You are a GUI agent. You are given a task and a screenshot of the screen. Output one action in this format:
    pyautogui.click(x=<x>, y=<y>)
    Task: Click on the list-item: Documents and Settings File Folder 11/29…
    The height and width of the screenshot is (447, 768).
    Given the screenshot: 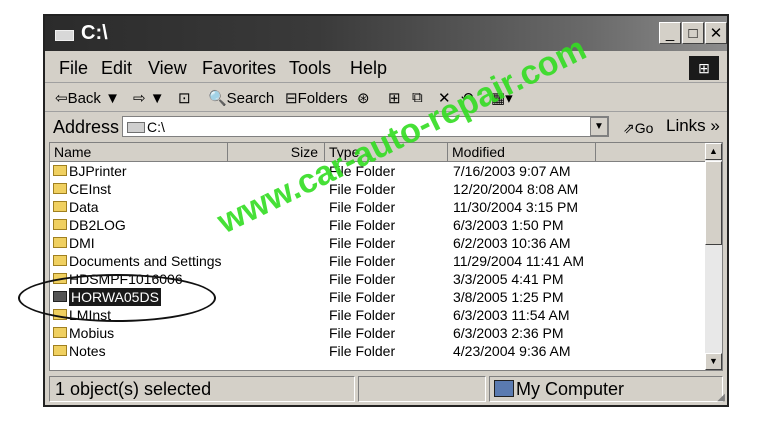 What is the action you would take?
    pyautogui.click(x=380, y=261)
    